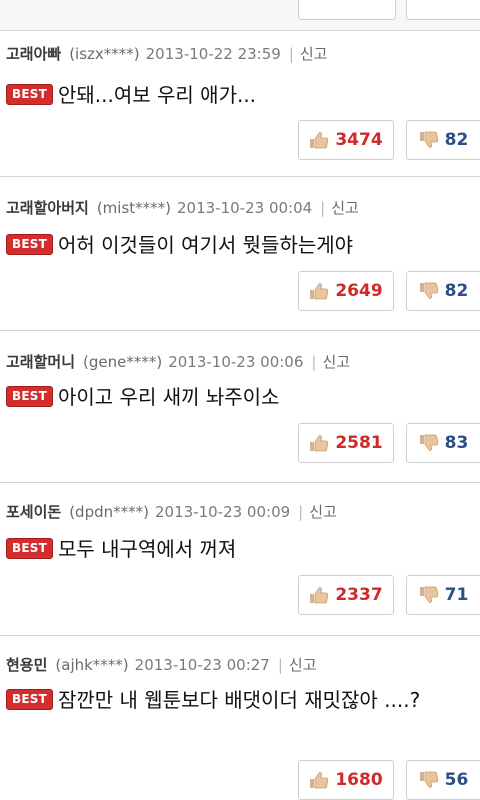  I want to click on comment-date: 2013-10-23 00:27, so click(202, 665).